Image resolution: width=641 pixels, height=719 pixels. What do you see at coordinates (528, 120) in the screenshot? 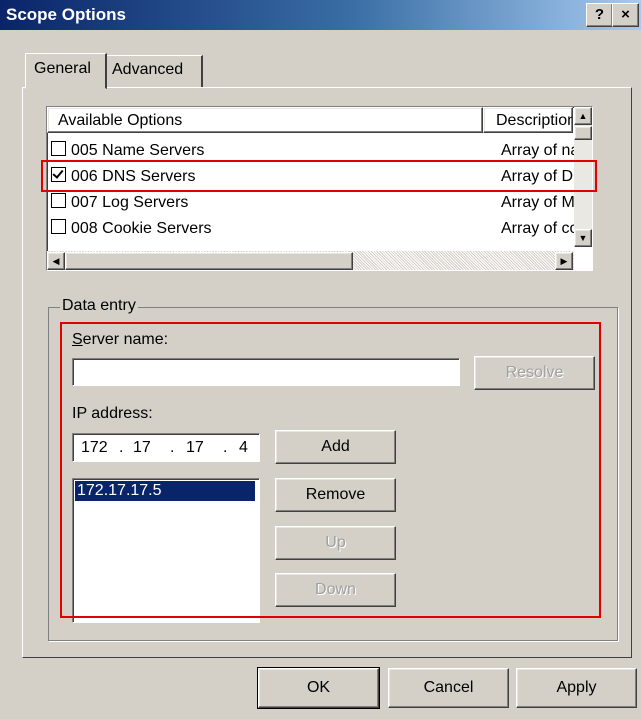
I see `column-header-description: Description` at bounding box center [528, 120].